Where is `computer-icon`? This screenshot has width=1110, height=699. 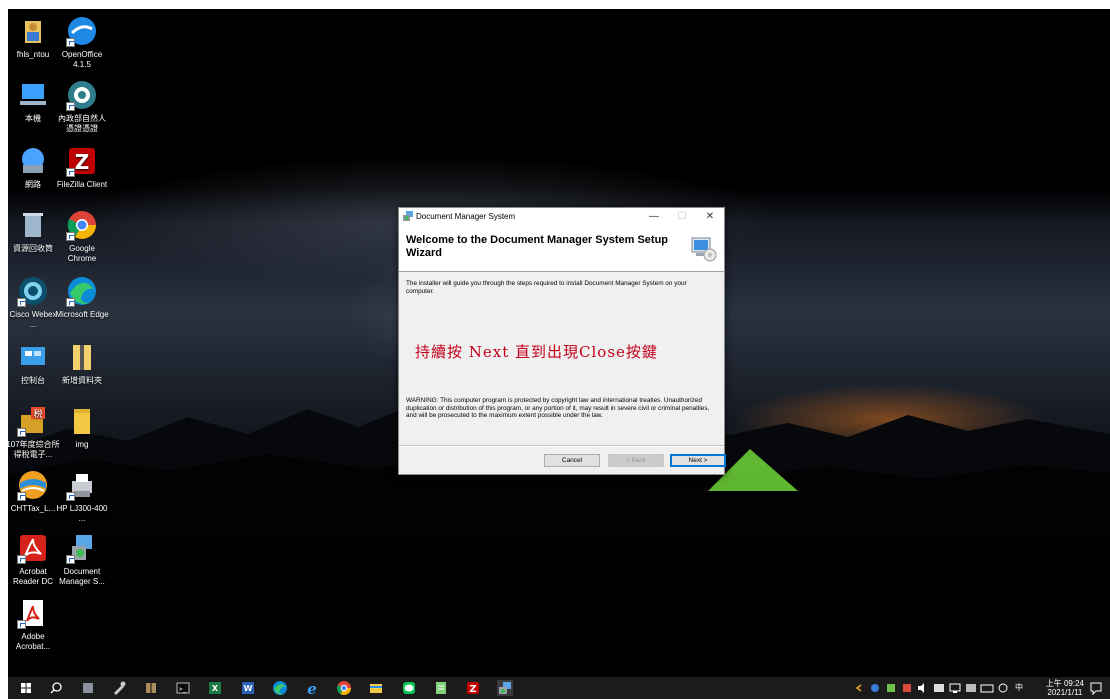 computer-icon is located at coordinates (33, 95).